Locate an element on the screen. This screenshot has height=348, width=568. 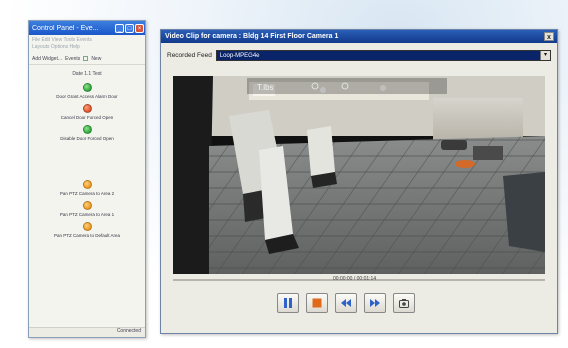
close-icon: × is located at coordinates (139, 28).